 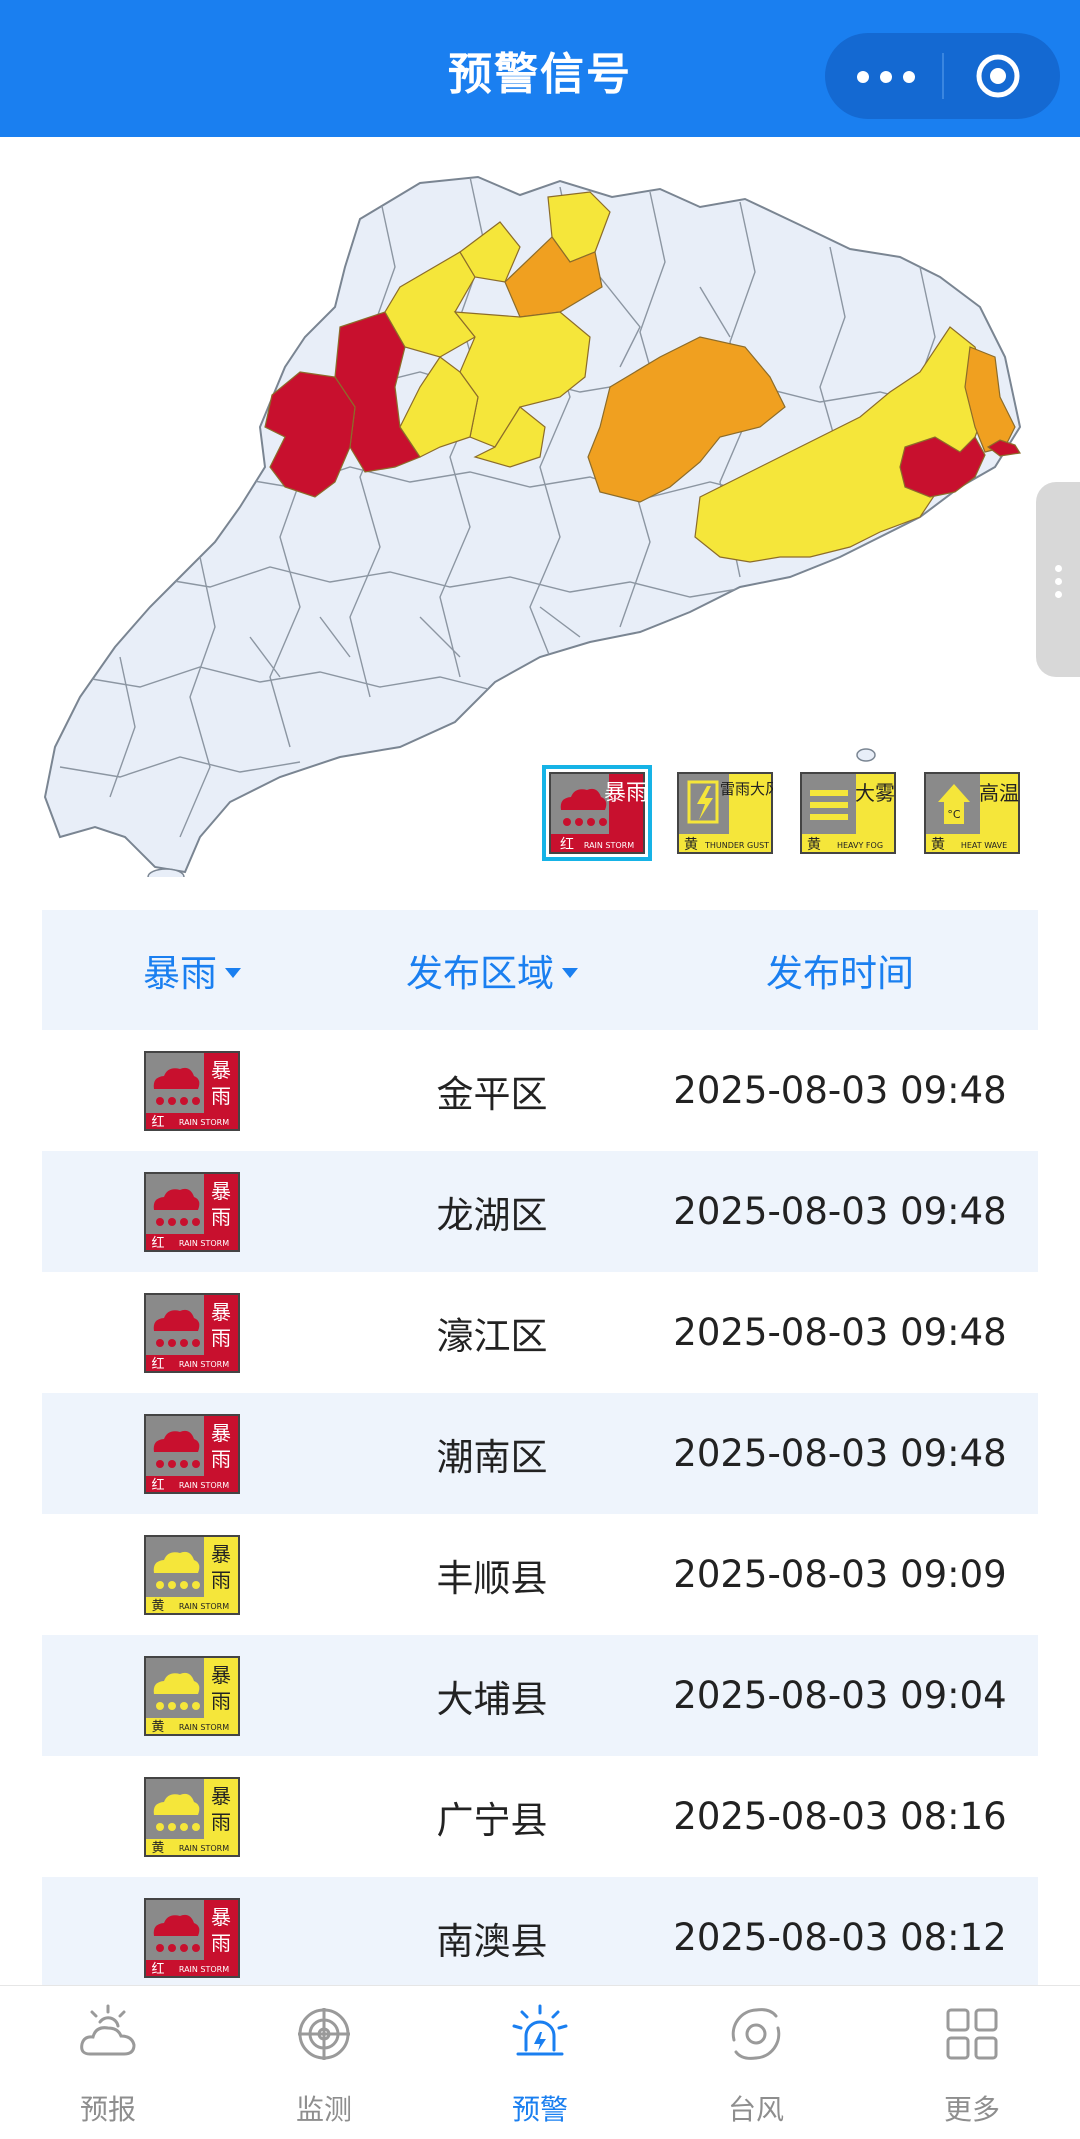 I want to click on time-cell: 2025-08-03 08:12, so click(x=840, y=1937).